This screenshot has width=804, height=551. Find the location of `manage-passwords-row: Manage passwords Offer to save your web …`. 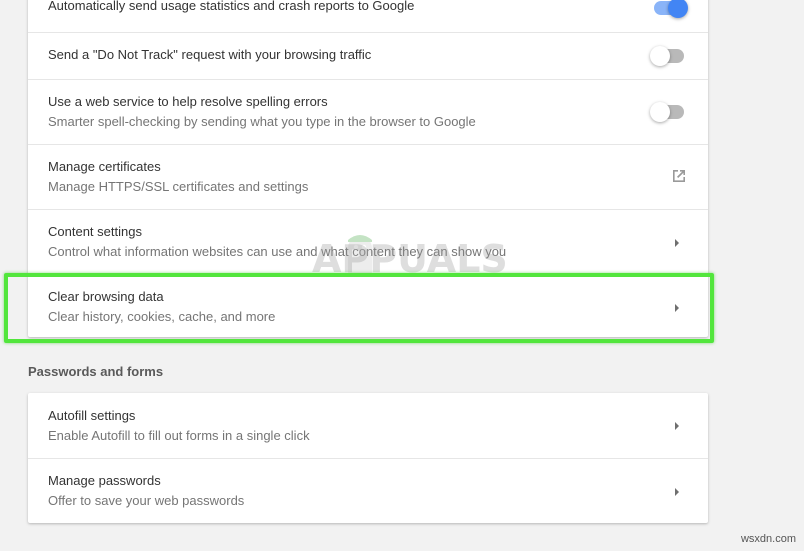

manage-passwords-row: Manage passwords Offer to save your web … is located at coordinates (368, 490).